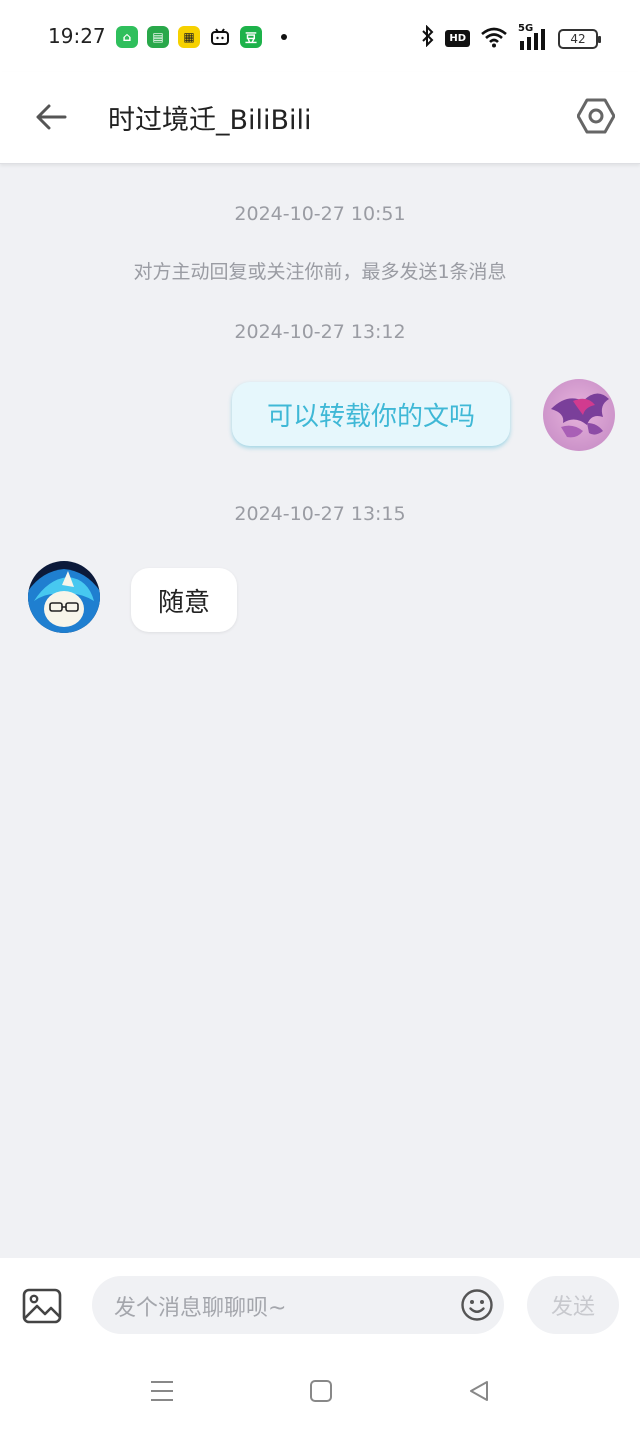 The width and height of the screenshot is (640, 1429). I want to click on page-title: 时过境迁_BiliBili, so click(210, 120).